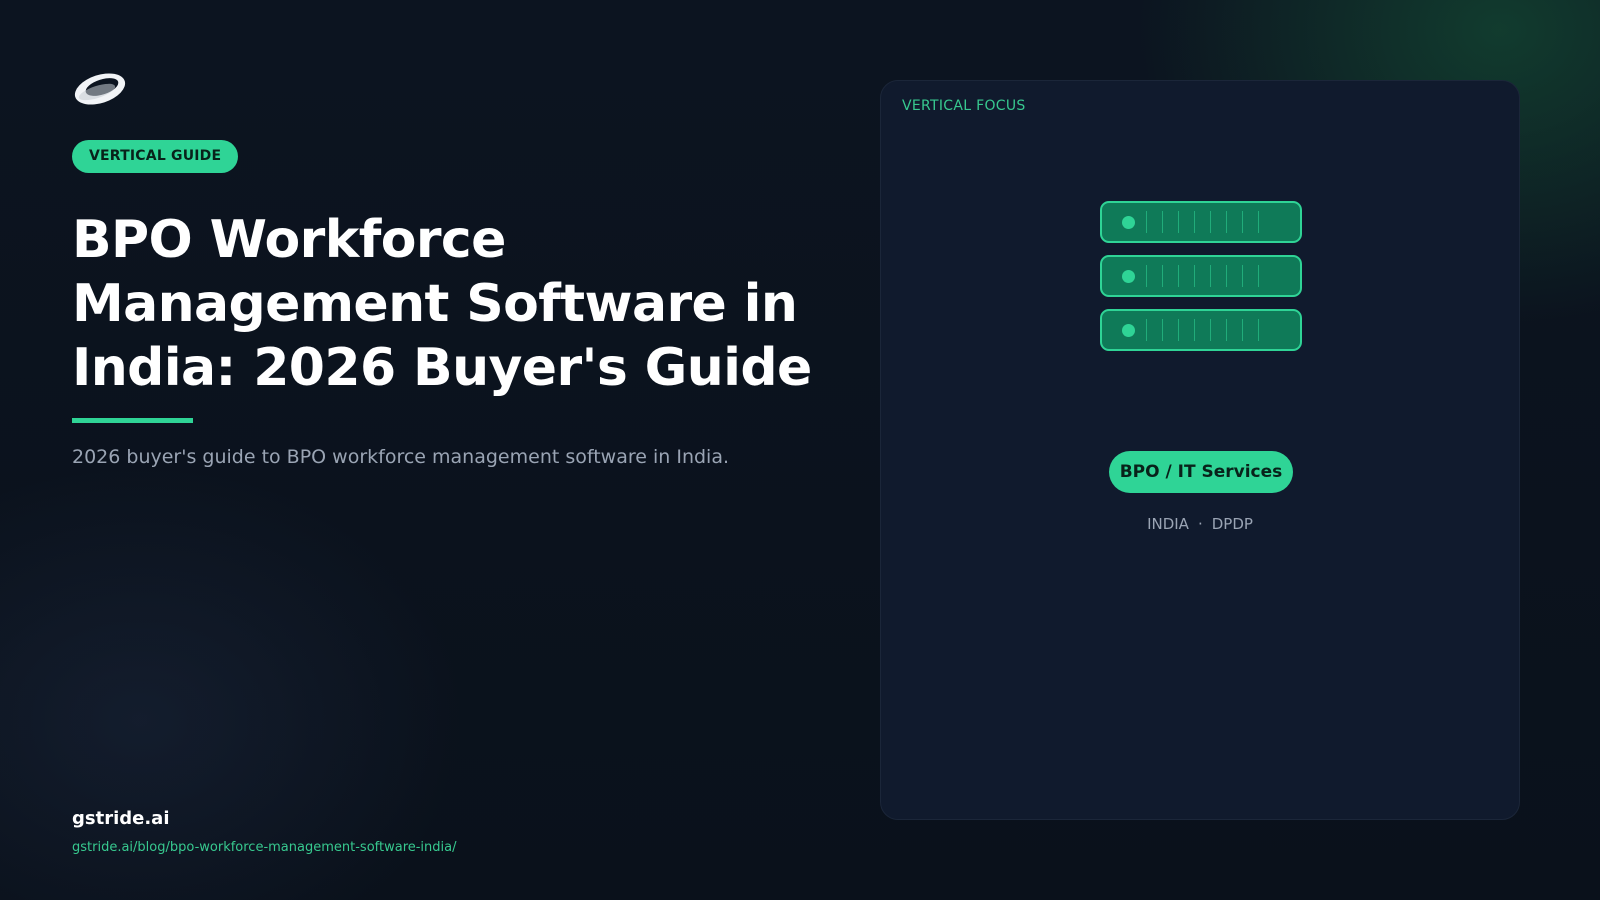  What do you see at coordinates (155, 156) in the screenshot?
I see `category-badge: VERTICAL GUIDE` at bounding box center [155, 156].